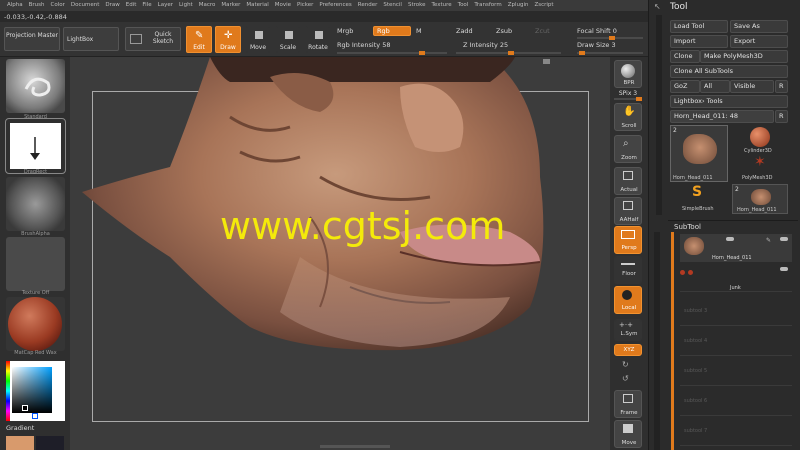 The width and height of the screenshot is (800, 450). Describe the element at coordinates (628, 117) in the screenshot. I see `scroll-button: ✋ Scroll` at that location.